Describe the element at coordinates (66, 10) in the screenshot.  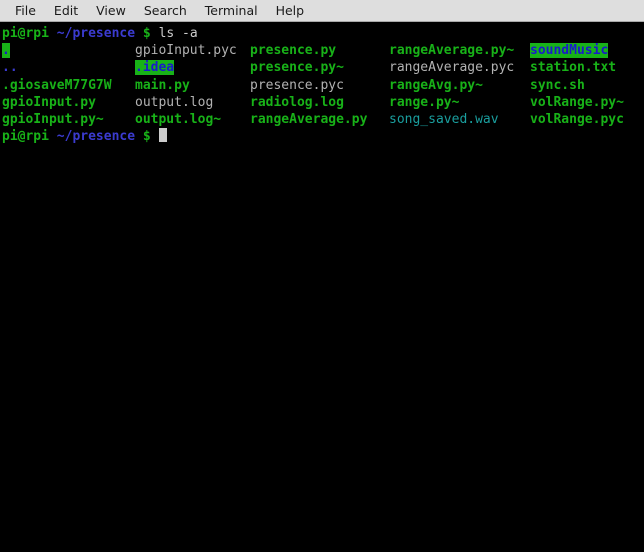
I see `menu-item-edit: Edit` at that location.